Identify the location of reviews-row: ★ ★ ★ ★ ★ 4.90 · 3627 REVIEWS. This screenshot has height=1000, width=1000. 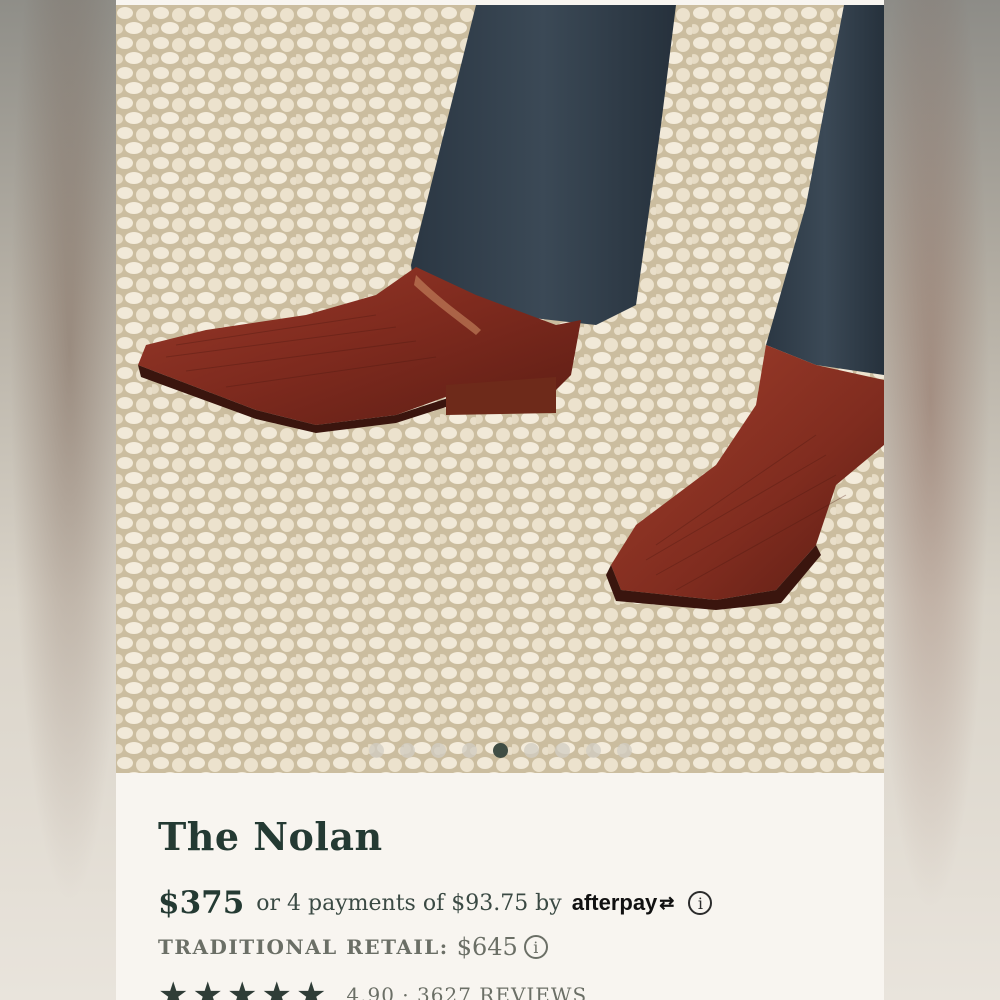
(511, 987).